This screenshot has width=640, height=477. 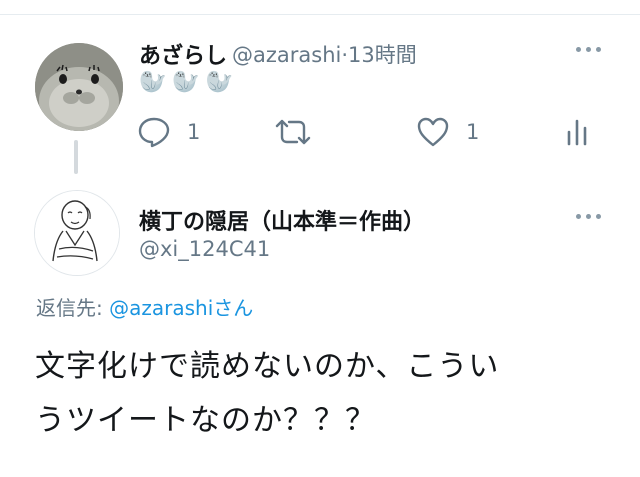 I want to click on reply-mention-link: @azarashi, so click(x=161, y=308).